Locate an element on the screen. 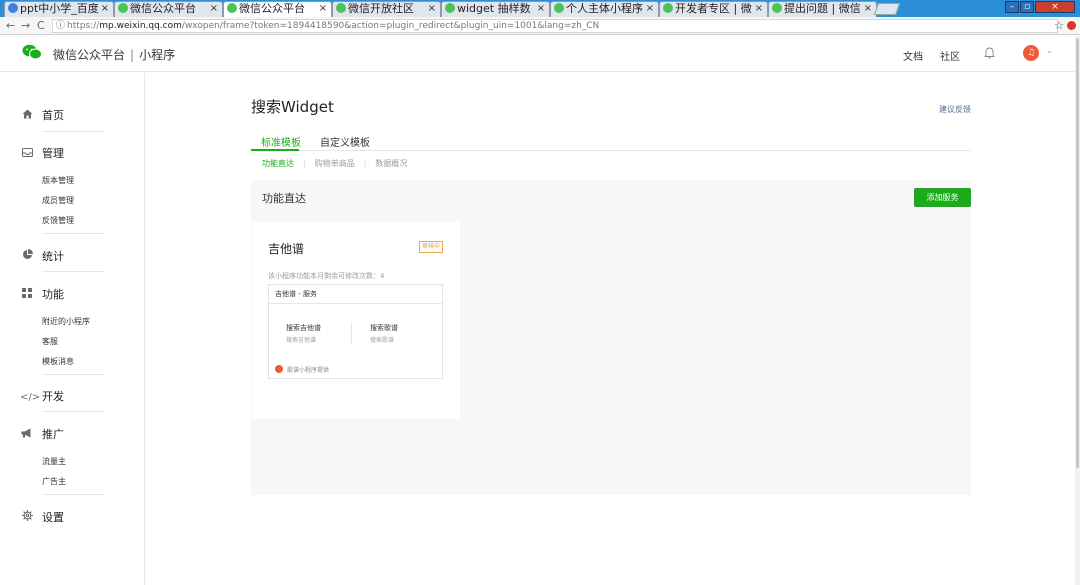 Image resolution: width=1080 pixels, height=585 pixels. docs-link: 文档 is located at coordinates (913, 55).